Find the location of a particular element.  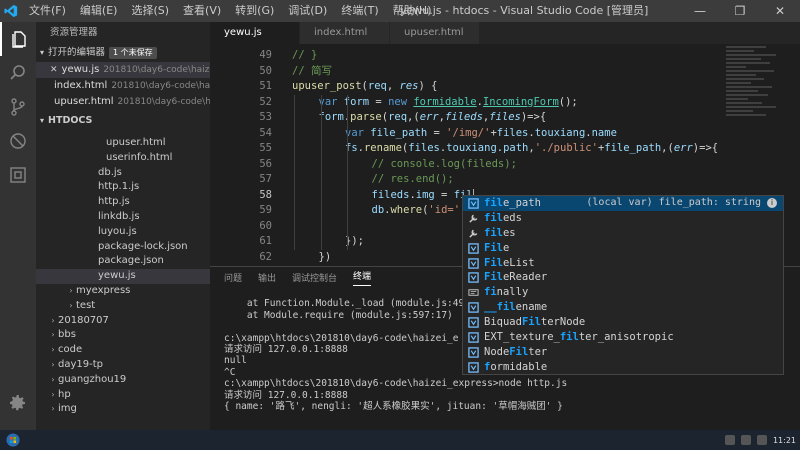

code-token: form is located at coordinates (331, 117).